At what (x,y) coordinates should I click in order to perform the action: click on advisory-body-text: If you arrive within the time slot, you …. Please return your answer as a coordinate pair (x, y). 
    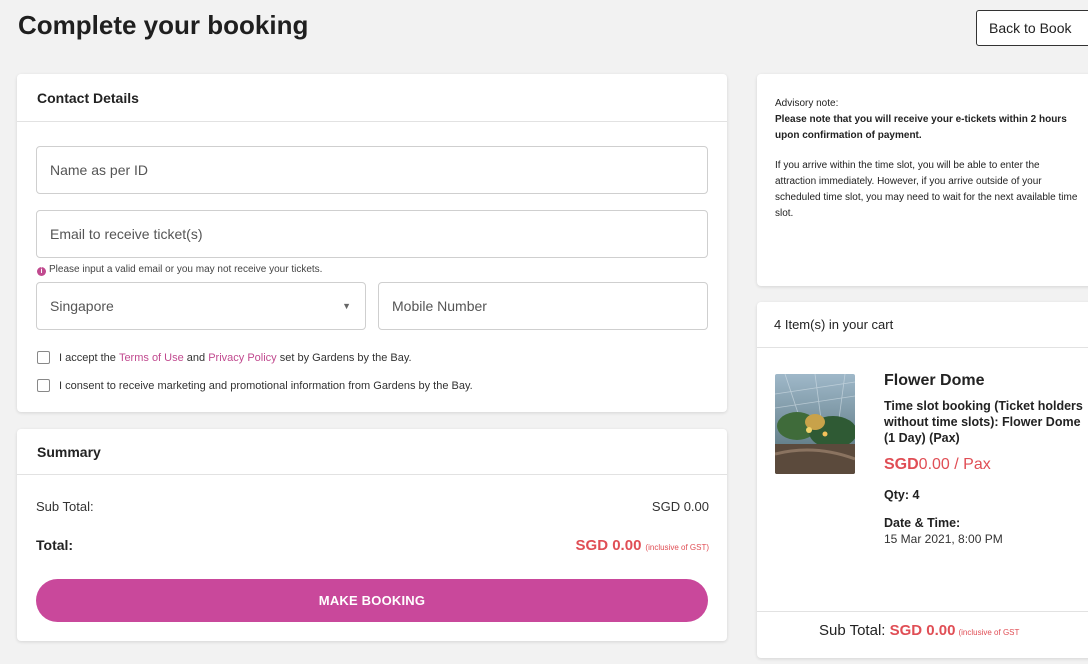
    Looking at the image, I should click on (926, 189).